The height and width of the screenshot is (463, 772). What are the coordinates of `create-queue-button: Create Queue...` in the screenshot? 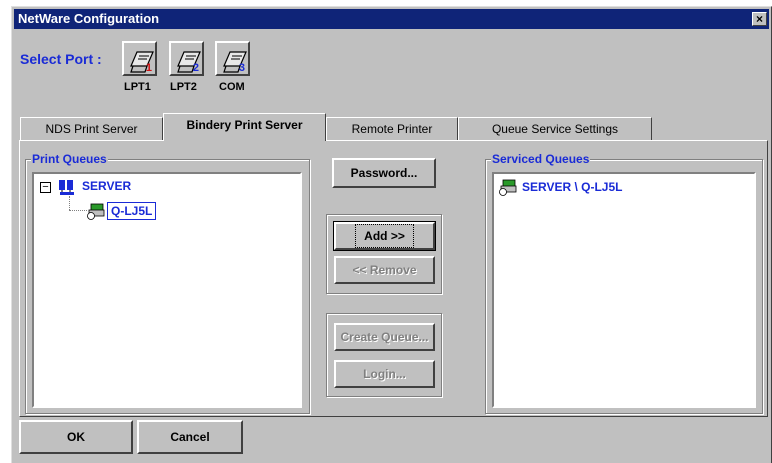 It's located at (384, 337).